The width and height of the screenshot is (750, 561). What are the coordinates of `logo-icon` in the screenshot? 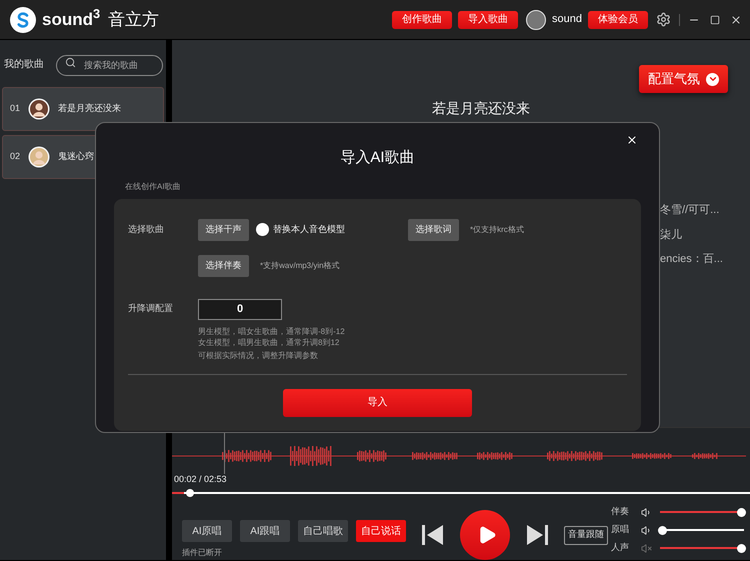 It's located at (23, 19).